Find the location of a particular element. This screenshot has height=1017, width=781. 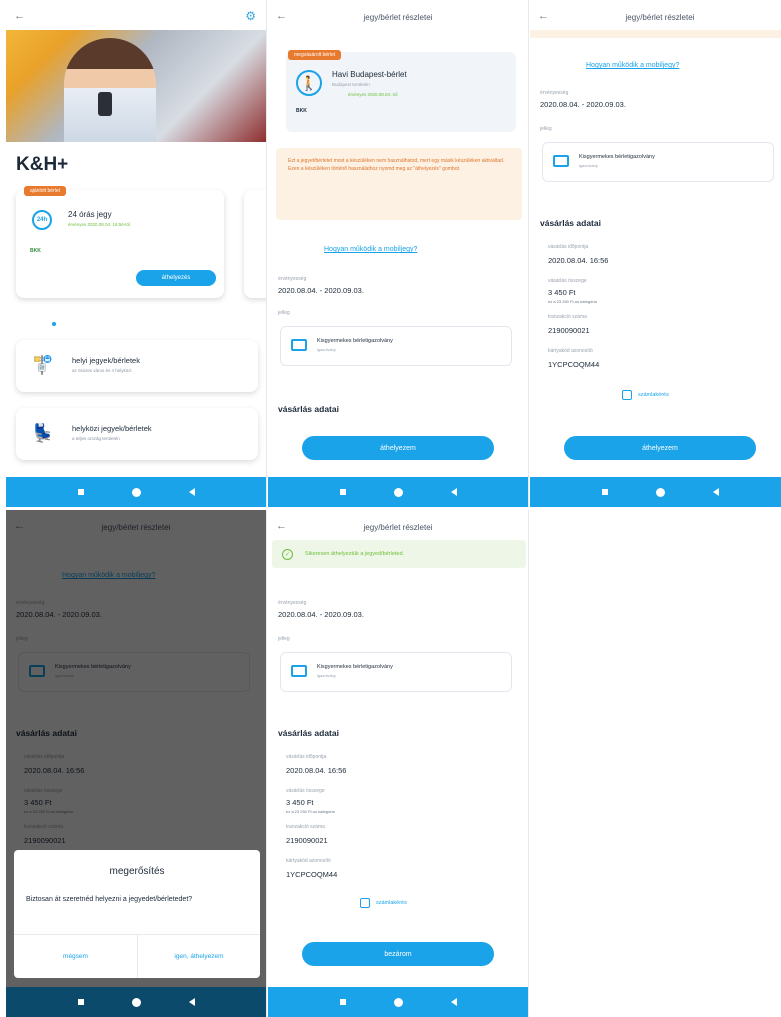

ticket-badge: megvásárolt bérlet is located at coordinates (315, 55).